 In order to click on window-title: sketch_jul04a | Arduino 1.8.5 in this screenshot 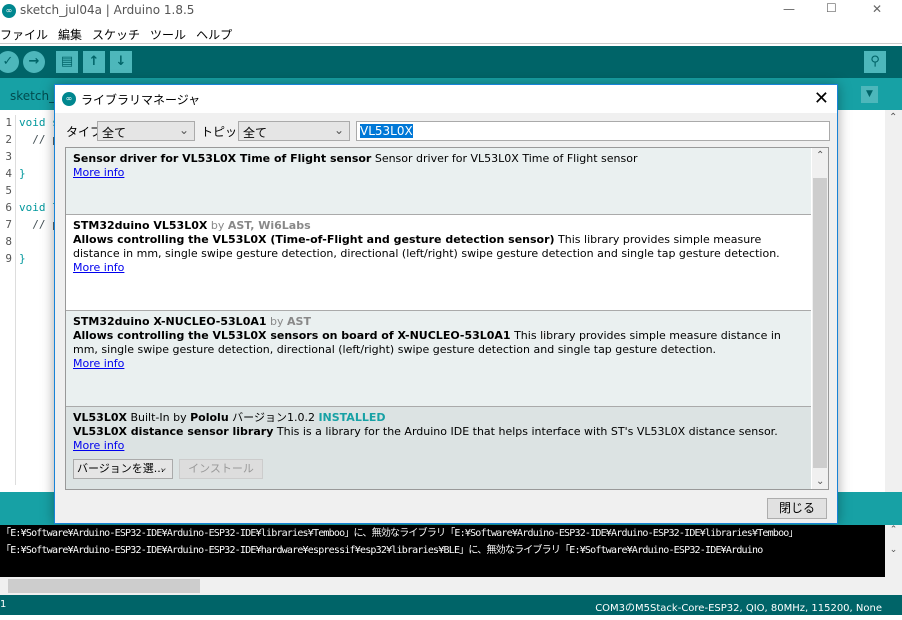, I will do `click(107, 10)`.